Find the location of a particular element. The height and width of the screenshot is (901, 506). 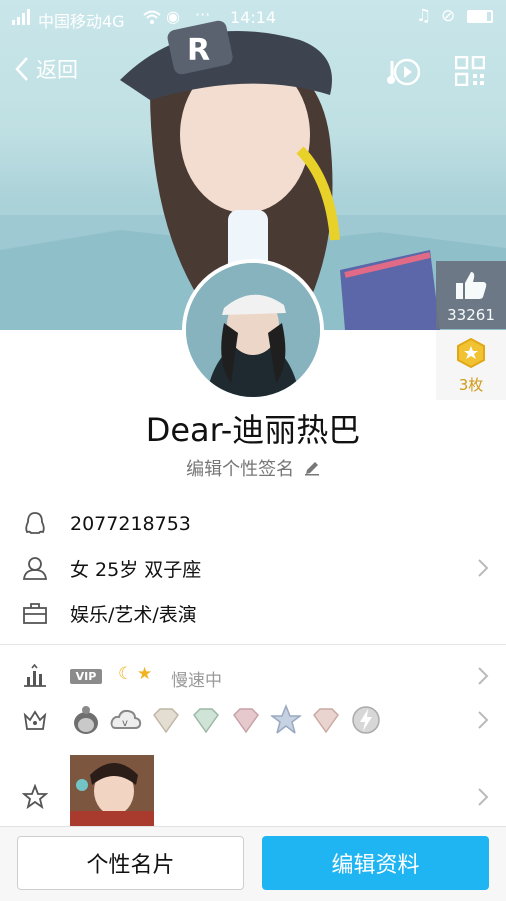

green-diamond-icon is located at coordinates (206, 721).